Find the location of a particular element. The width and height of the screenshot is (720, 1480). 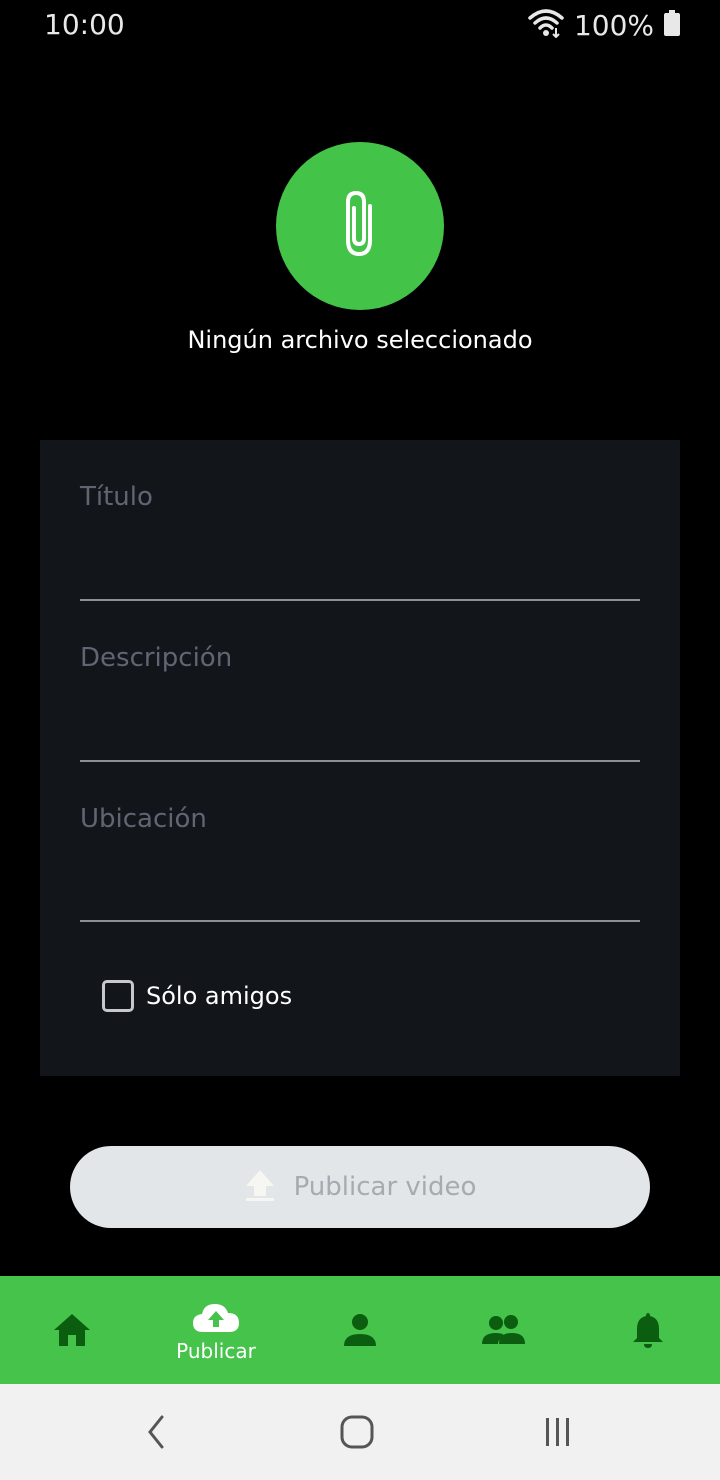

publish-video-button: Publicar video is located at coordinates (360, 1187).